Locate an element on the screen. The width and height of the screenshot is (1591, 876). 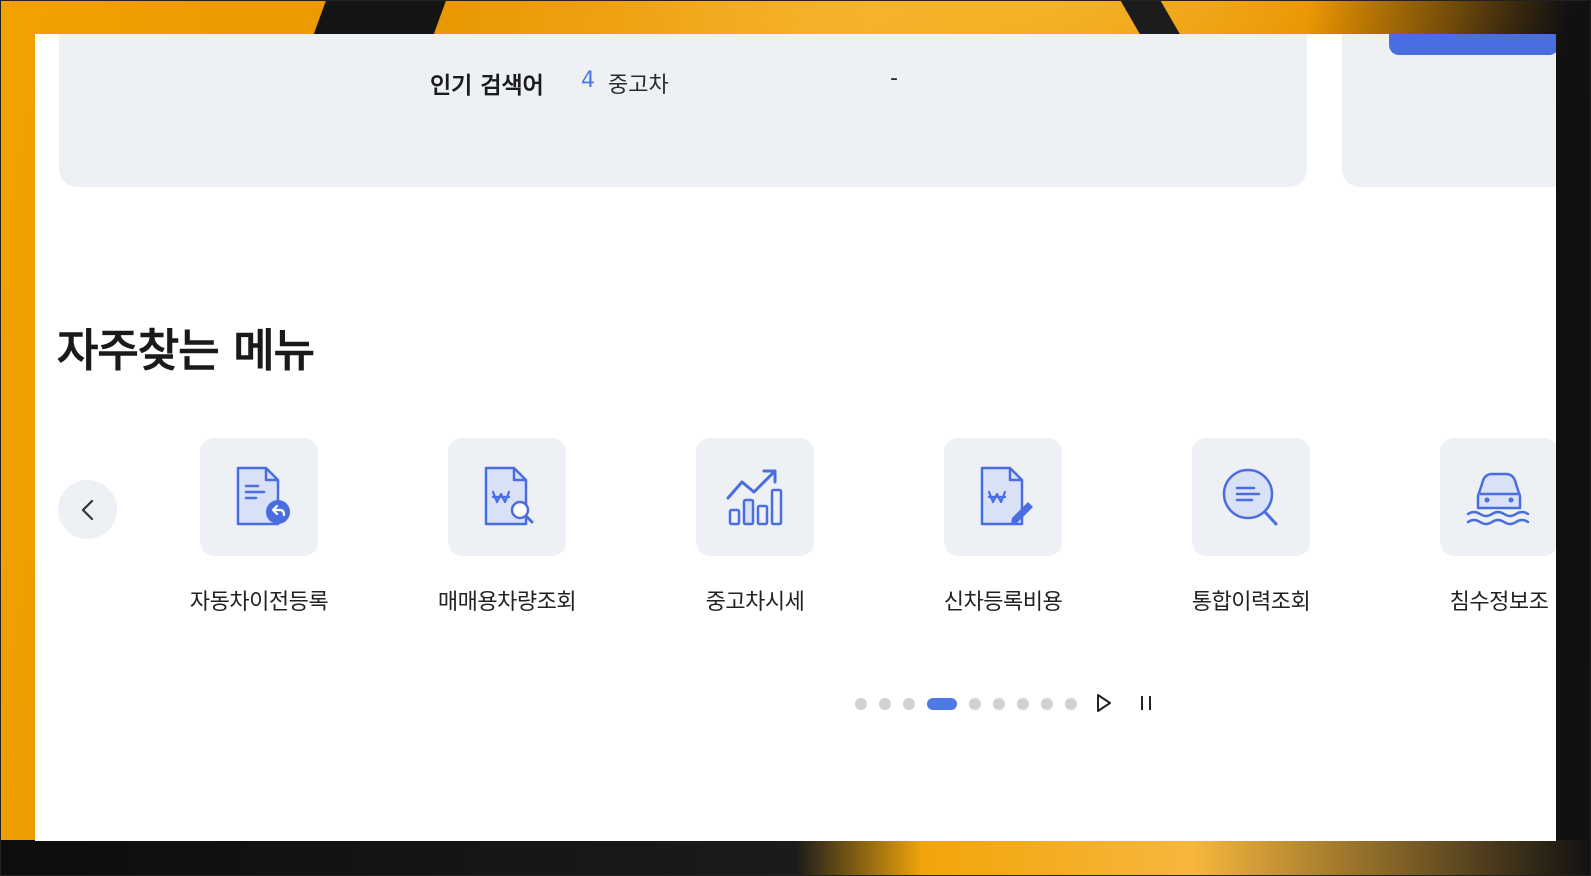
search-list-icon is located at coordinates (1250, 497).